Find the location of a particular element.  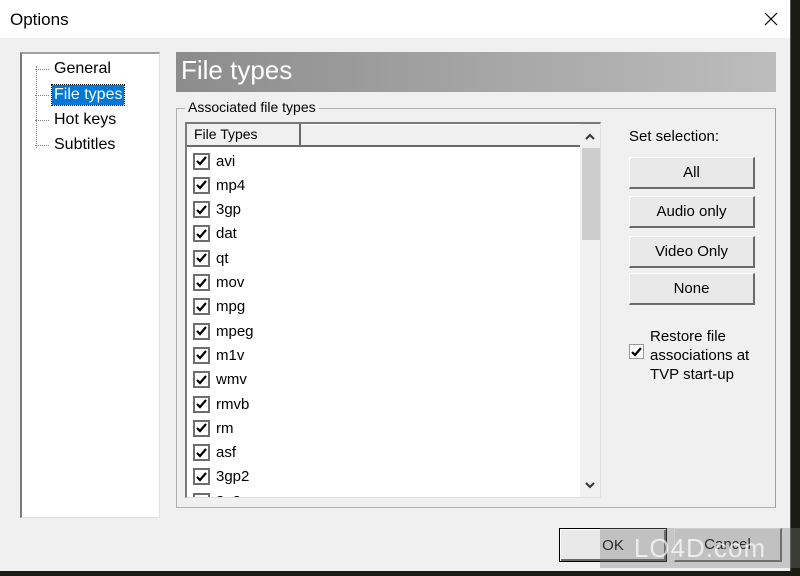

file-type-label: 3gp2 is located at coordinates (233, 477).